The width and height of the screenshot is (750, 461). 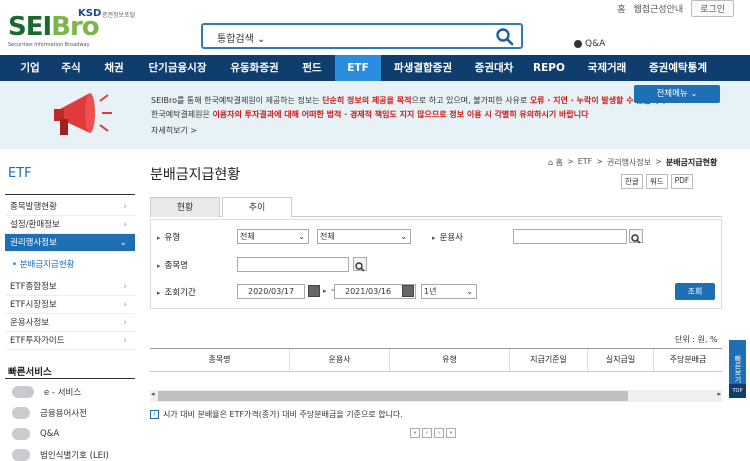 What do you see at coordinates (70, 341) in the screenshot?
I see `sidebar-item-guide: ETF투자가이드 ›` at bounding box center [70, 341].